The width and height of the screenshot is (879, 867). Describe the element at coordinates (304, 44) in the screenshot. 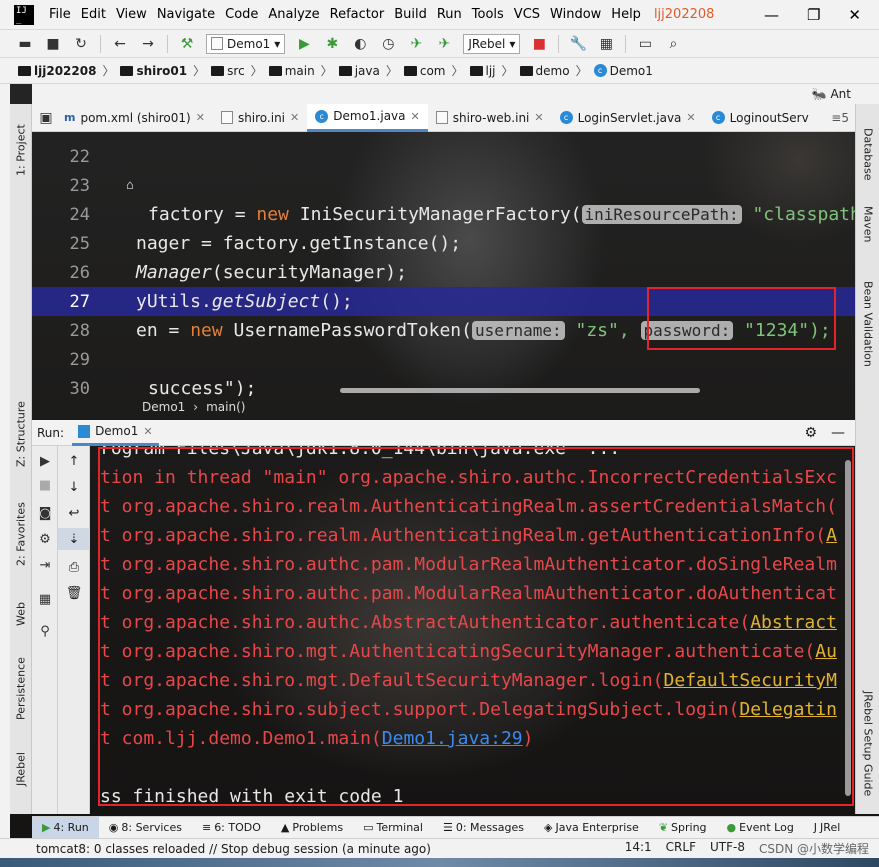

I see `run-play-icon: ▶` at that location.